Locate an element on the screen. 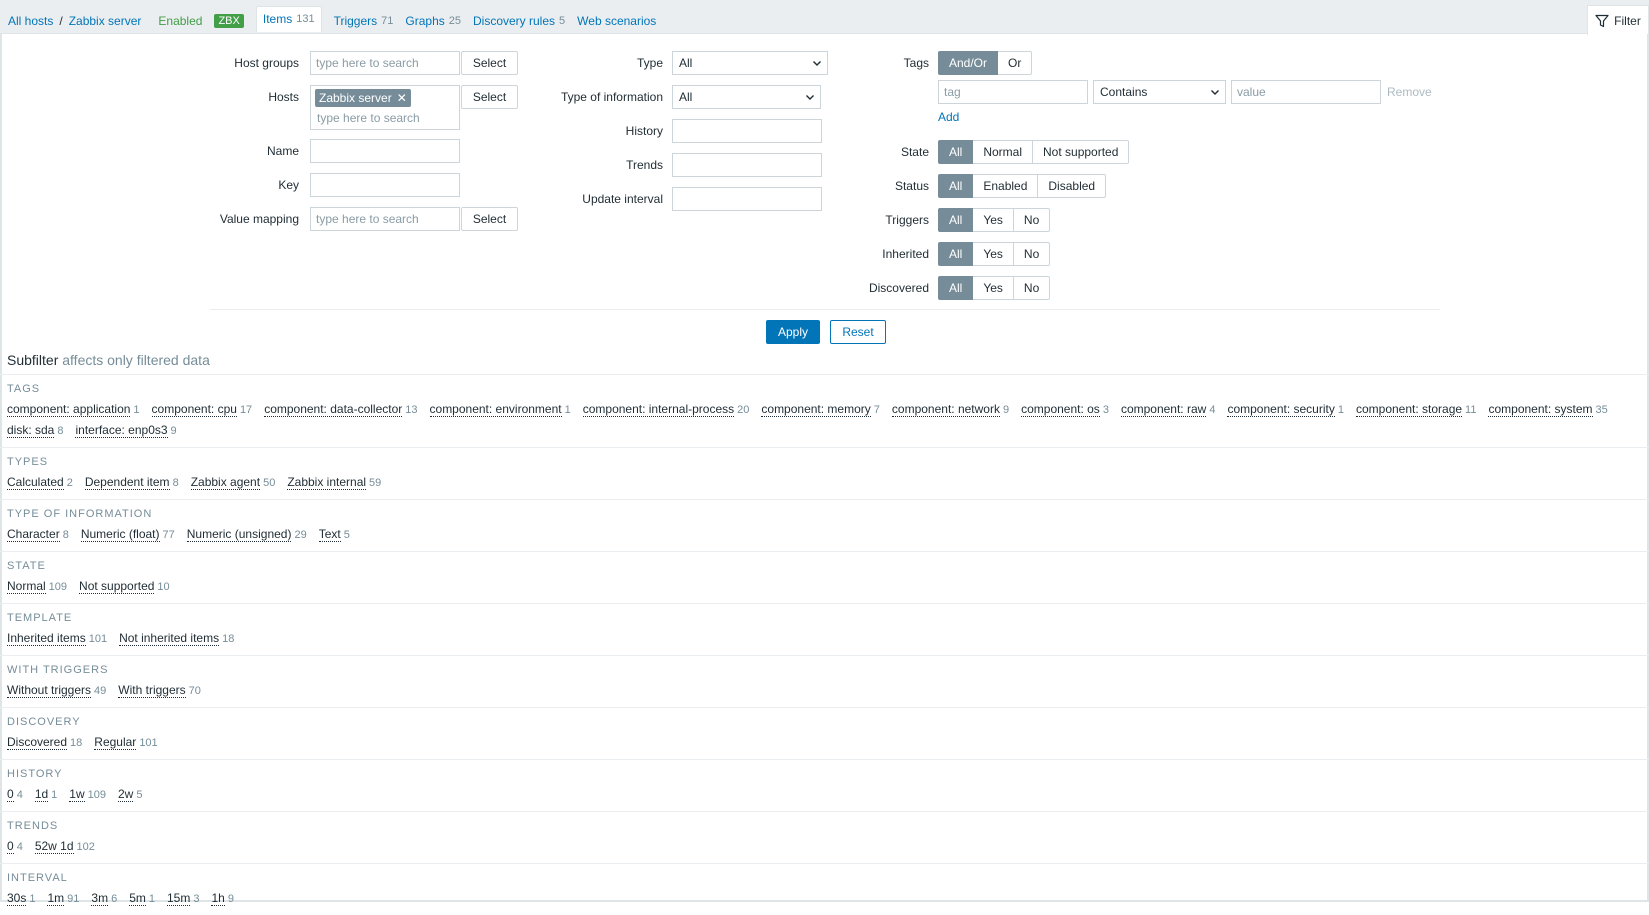  subfilter-item-label: disk: sda is located at coordinates (31, 430).